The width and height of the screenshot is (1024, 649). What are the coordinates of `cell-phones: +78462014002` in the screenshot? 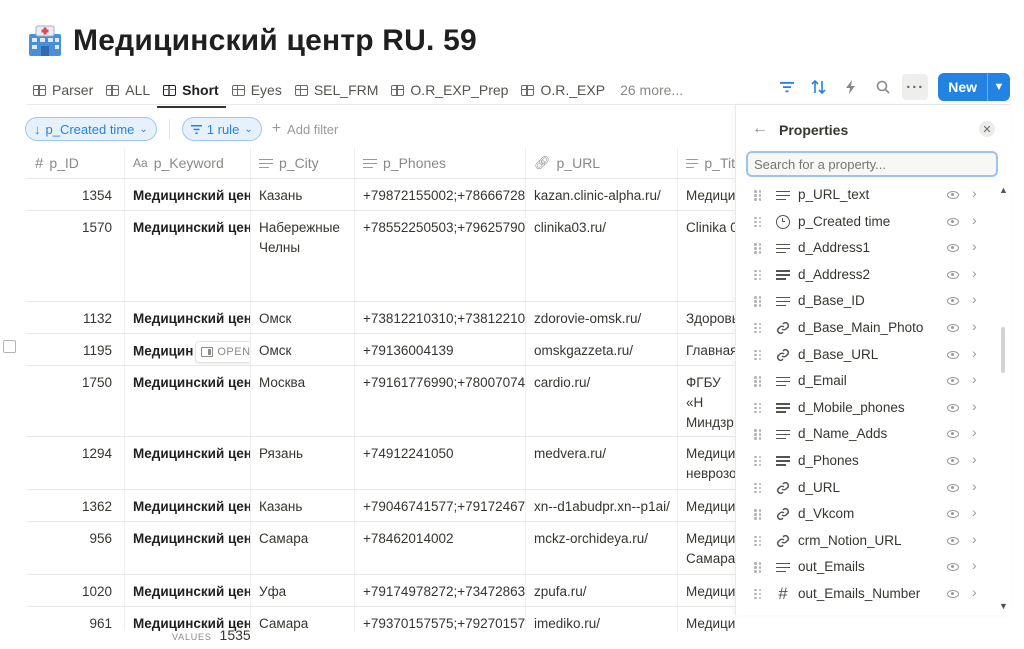 It's located at (440, 548).